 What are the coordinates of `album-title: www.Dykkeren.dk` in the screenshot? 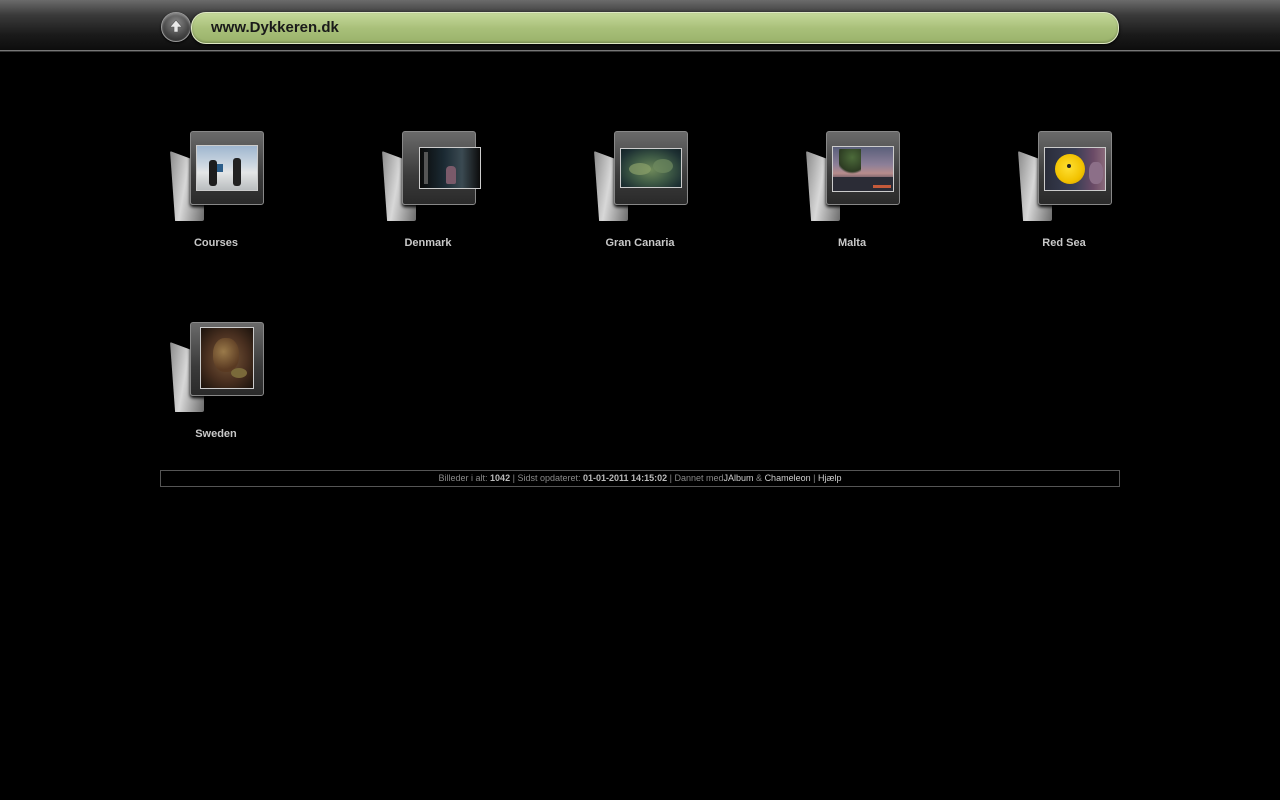 It's located at (275, 27).